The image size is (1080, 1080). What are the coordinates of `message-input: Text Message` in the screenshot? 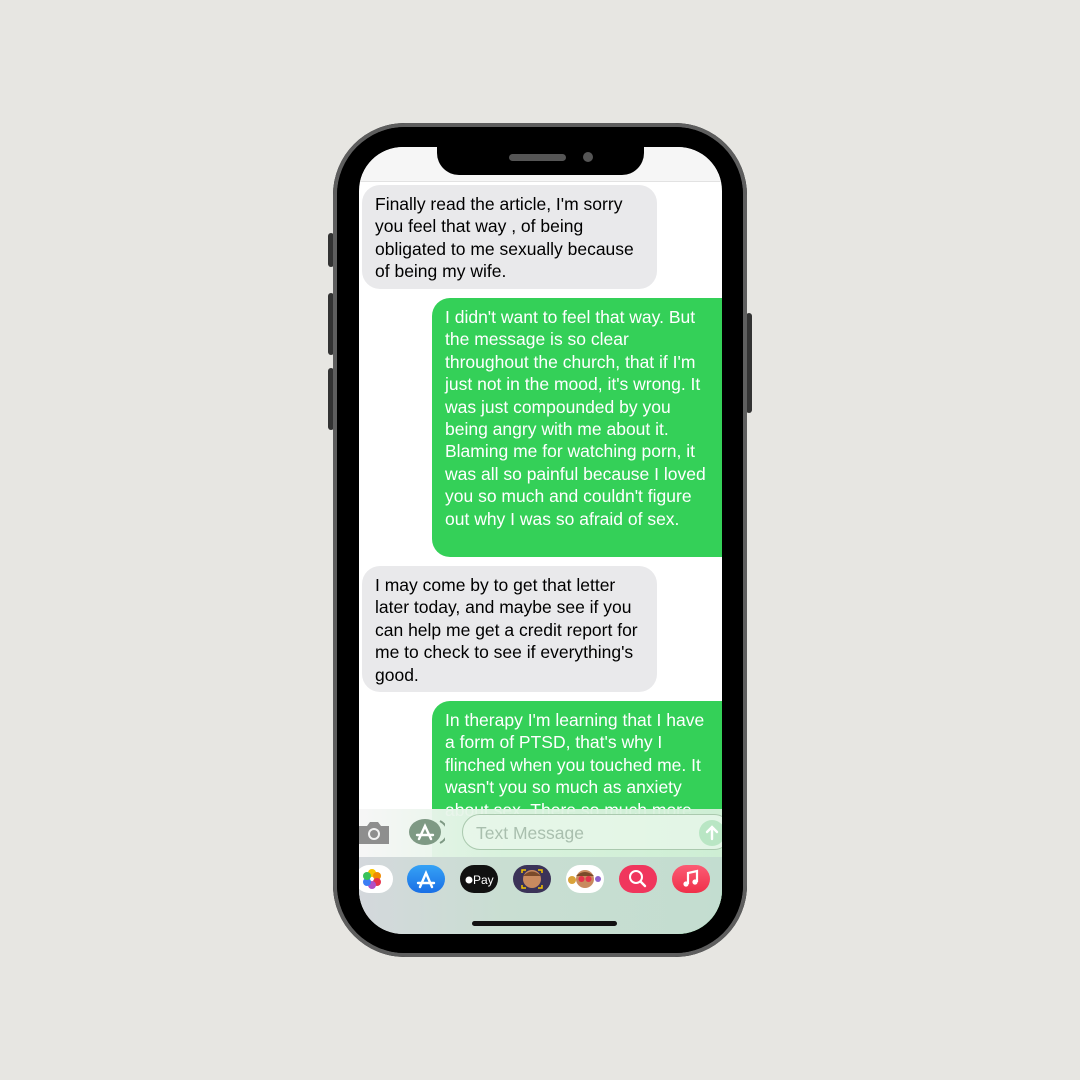 It's located at (592, 832).